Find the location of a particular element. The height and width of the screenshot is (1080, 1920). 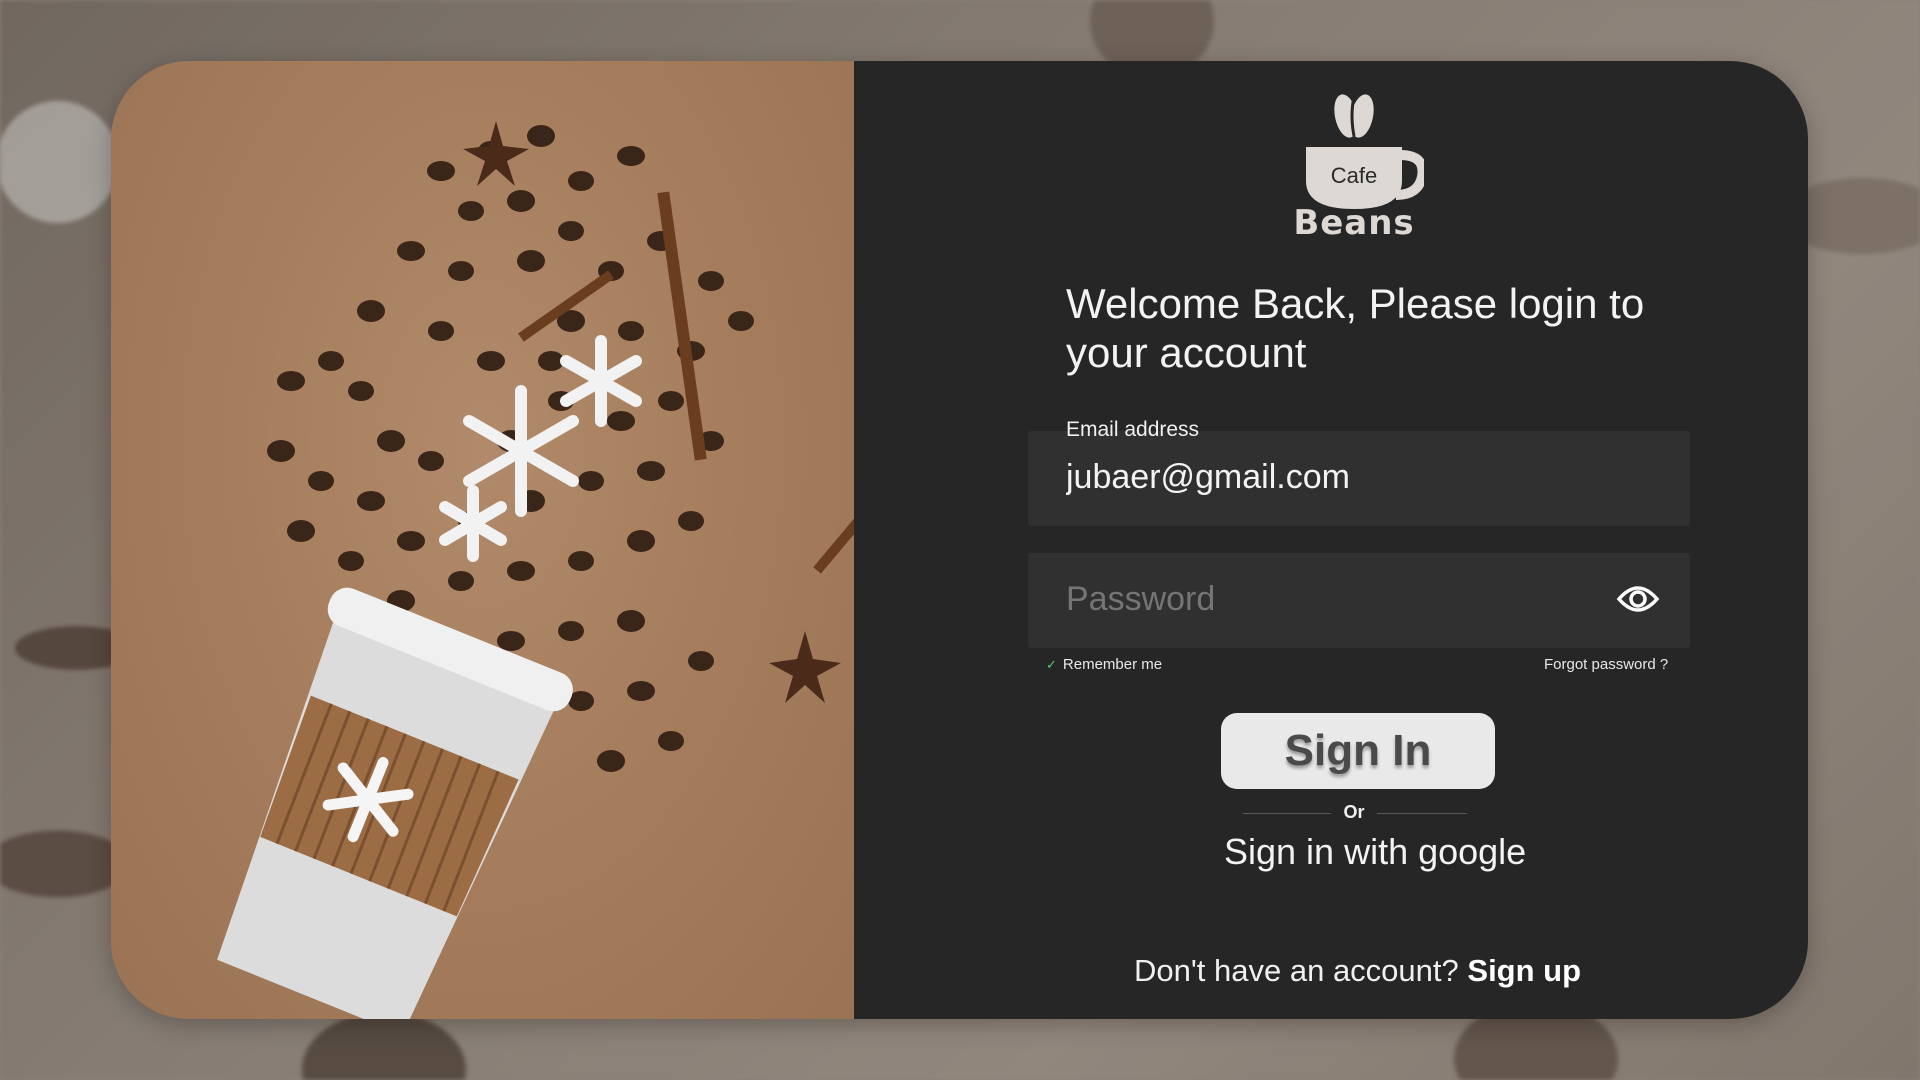

signup-link: Sign up is located at coordinates (1524, 970).